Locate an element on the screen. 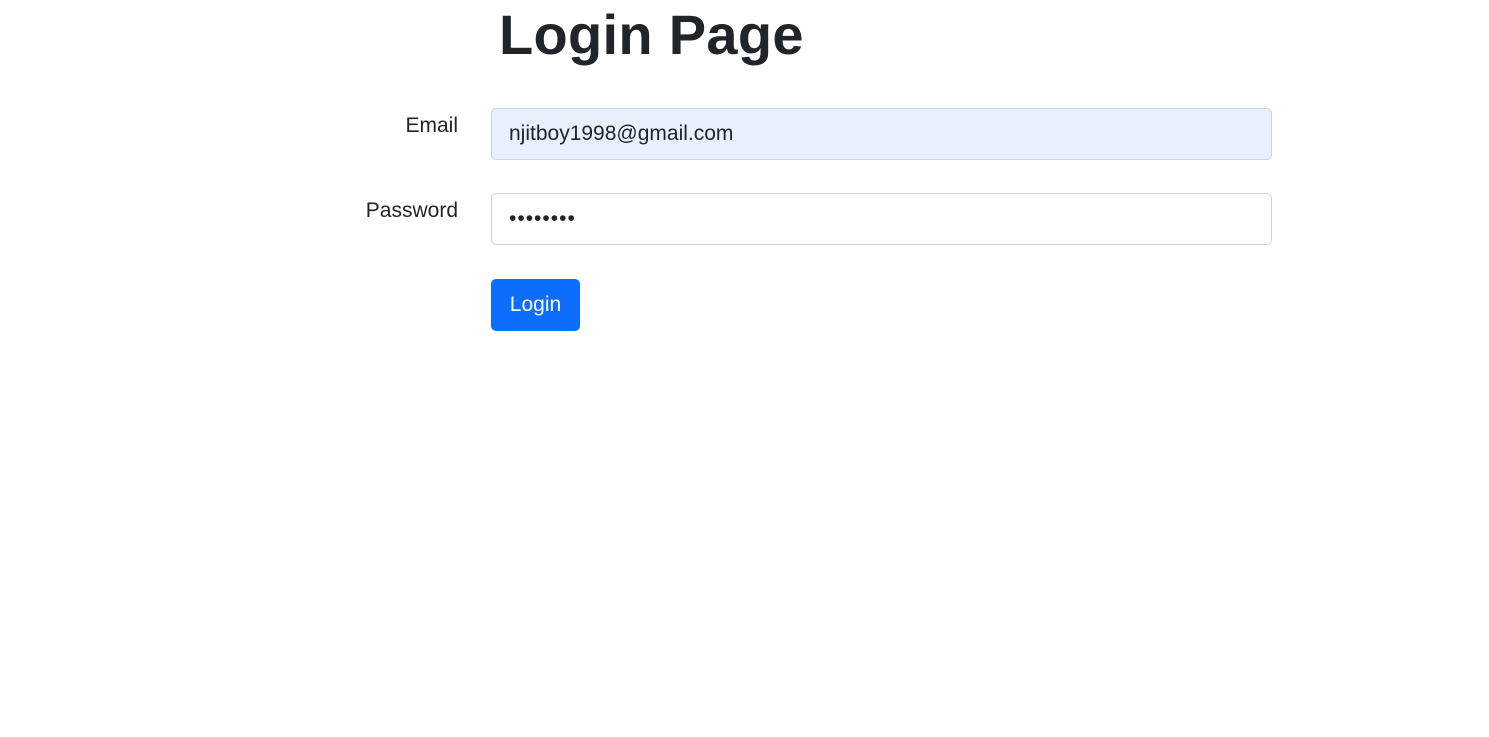  password-field is located at coordinates (881, 219).